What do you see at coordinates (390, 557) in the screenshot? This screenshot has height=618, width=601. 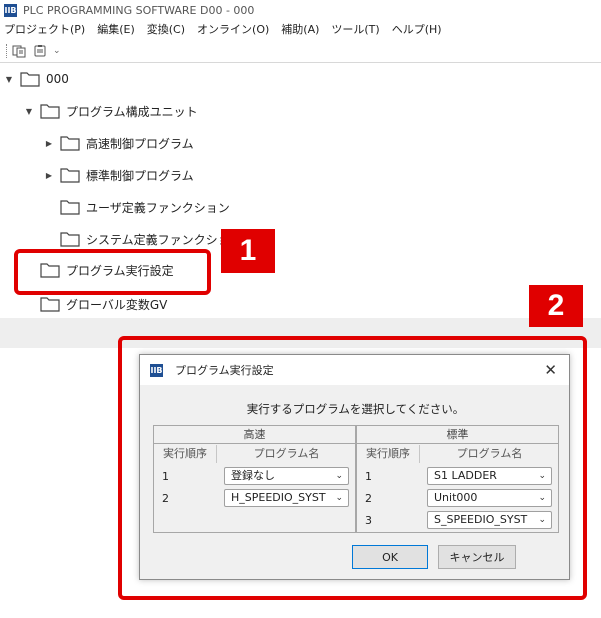 I see `ok-button: OK` at bounding box center [390, 557].